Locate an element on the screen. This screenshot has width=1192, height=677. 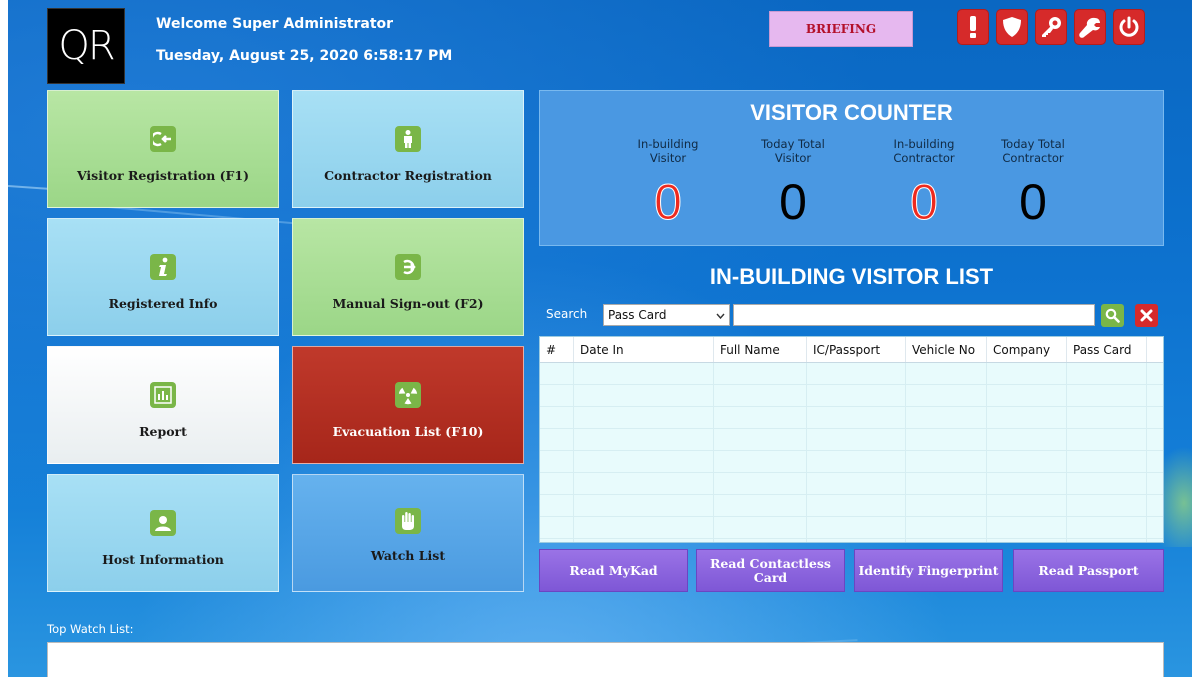
top-watch-list-box is located at coordinates (605, 659).